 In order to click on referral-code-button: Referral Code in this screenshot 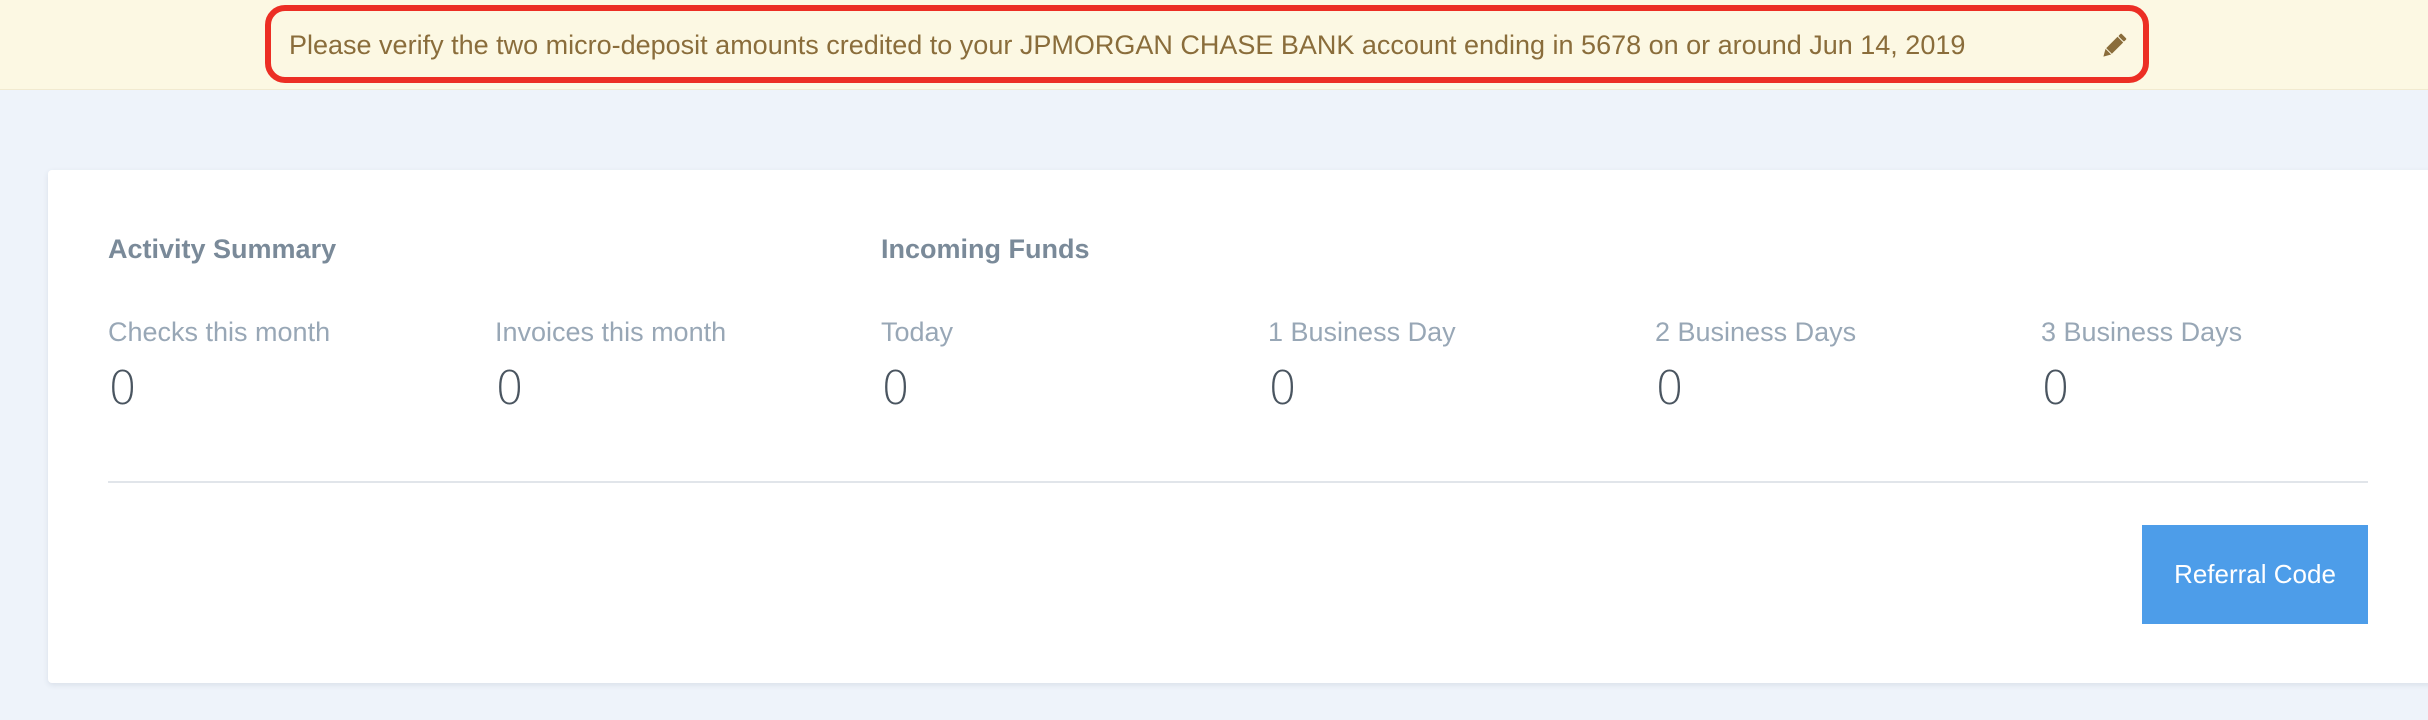, I will do `click(2255, 574)`.